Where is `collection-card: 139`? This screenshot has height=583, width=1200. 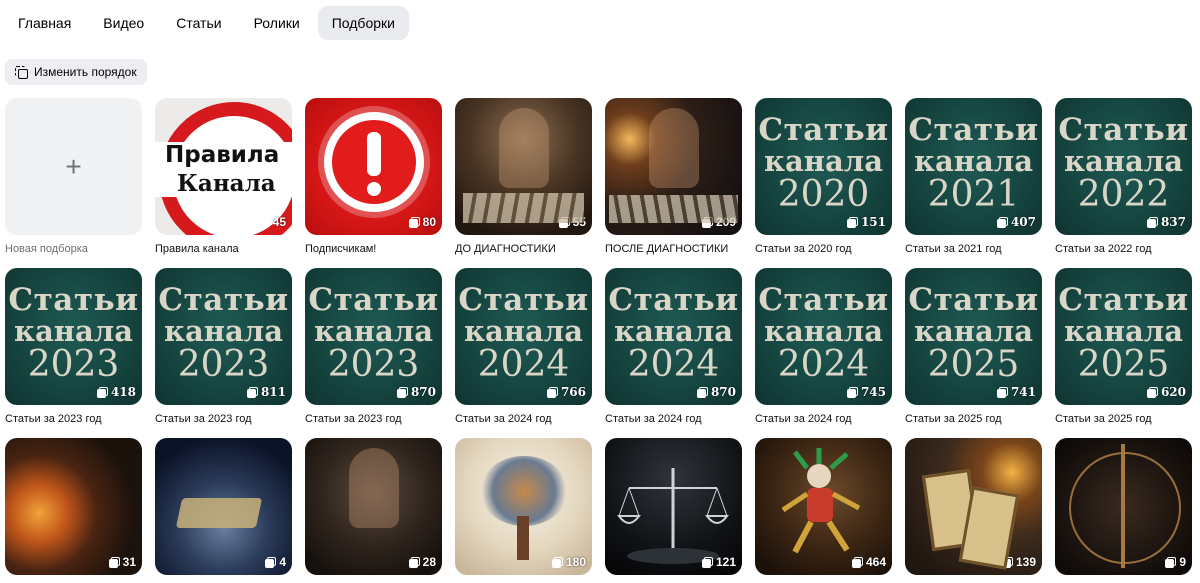 collection-card: 139 is located at coordinates (973, 508).